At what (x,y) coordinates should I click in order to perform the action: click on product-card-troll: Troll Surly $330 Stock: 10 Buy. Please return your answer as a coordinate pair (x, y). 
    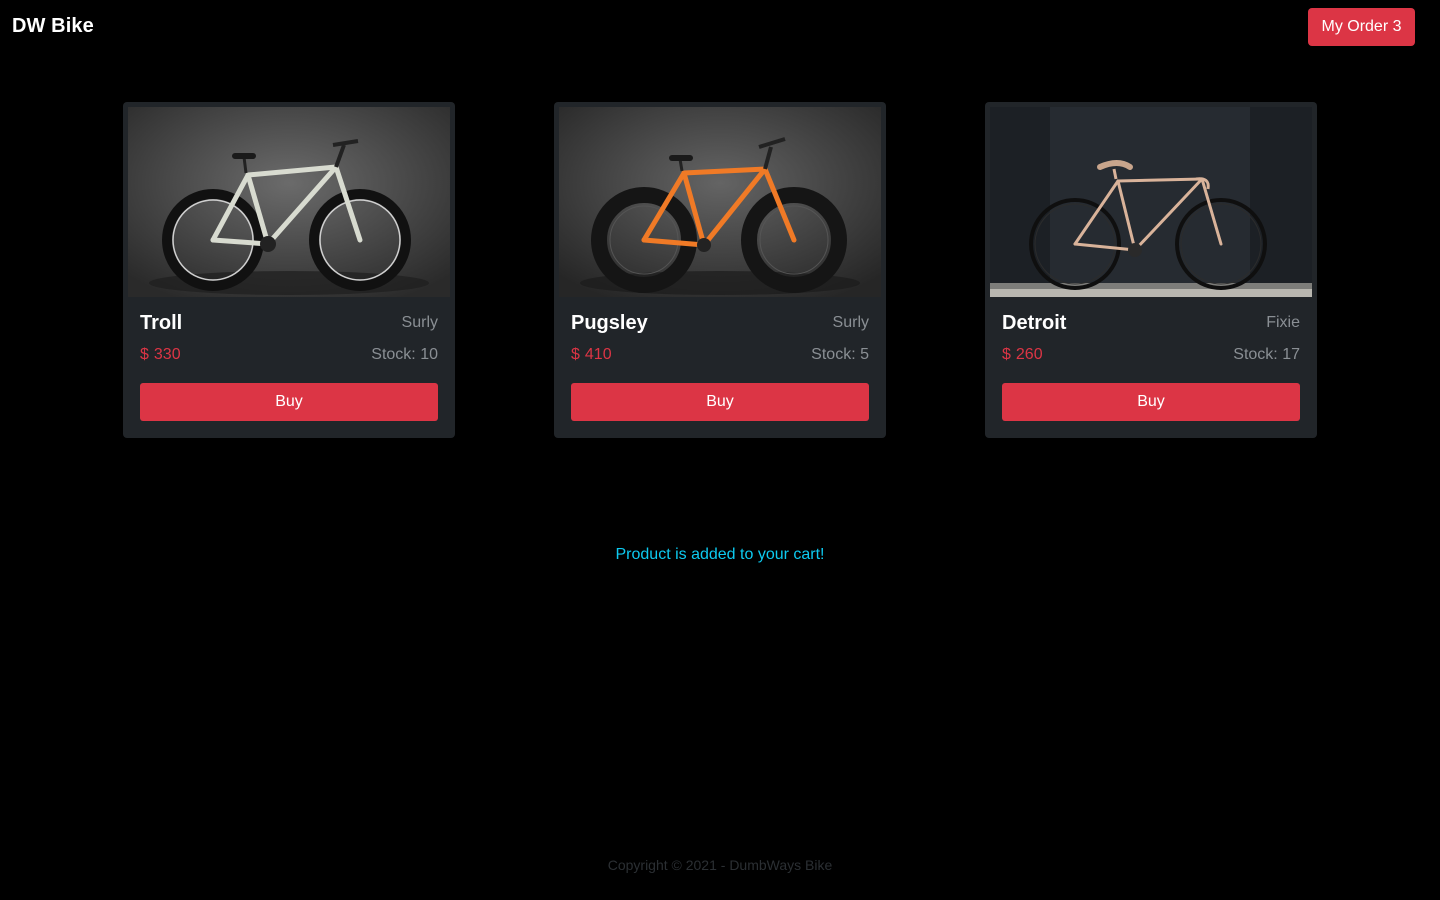
    Looking at the image, I should click on (289, 270).